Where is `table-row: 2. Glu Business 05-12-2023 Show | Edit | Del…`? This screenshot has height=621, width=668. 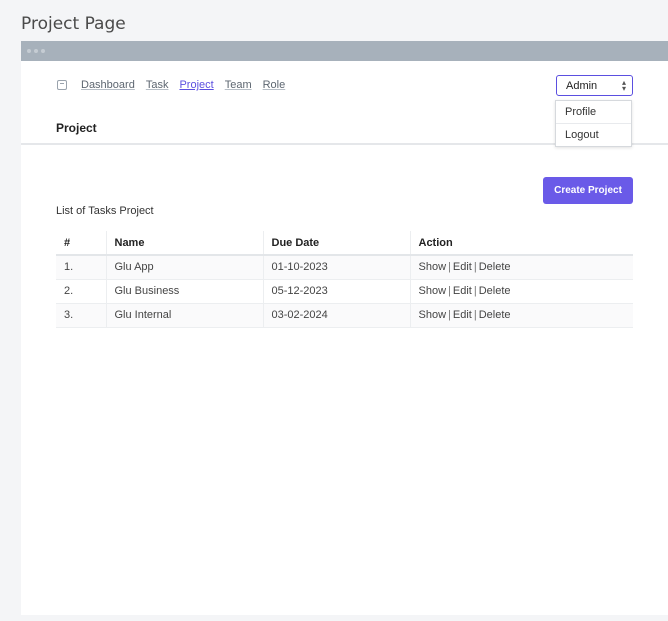
table-row: 2. Glu Business 05-12-2023 Show | Edit | Del… is located at coordinates (344, 291).